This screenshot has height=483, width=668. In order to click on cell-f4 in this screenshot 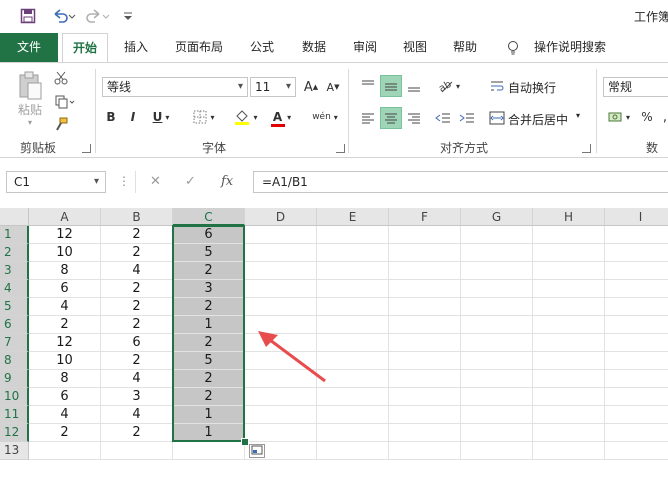, I will do `click(425, 289)`.